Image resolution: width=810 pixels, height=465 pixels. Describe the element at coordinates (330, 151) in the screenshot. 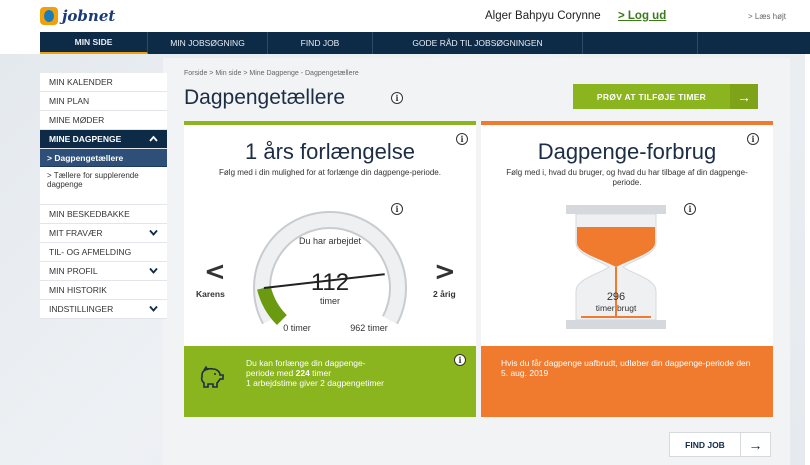

I see `panel-title: 1 års forlængelse` at that location.